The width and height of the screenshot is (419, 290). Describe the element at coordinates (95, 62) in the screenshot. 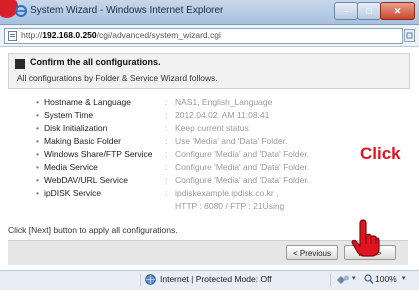

I see `wizard-title: Confirm the all configurations.` at that location.